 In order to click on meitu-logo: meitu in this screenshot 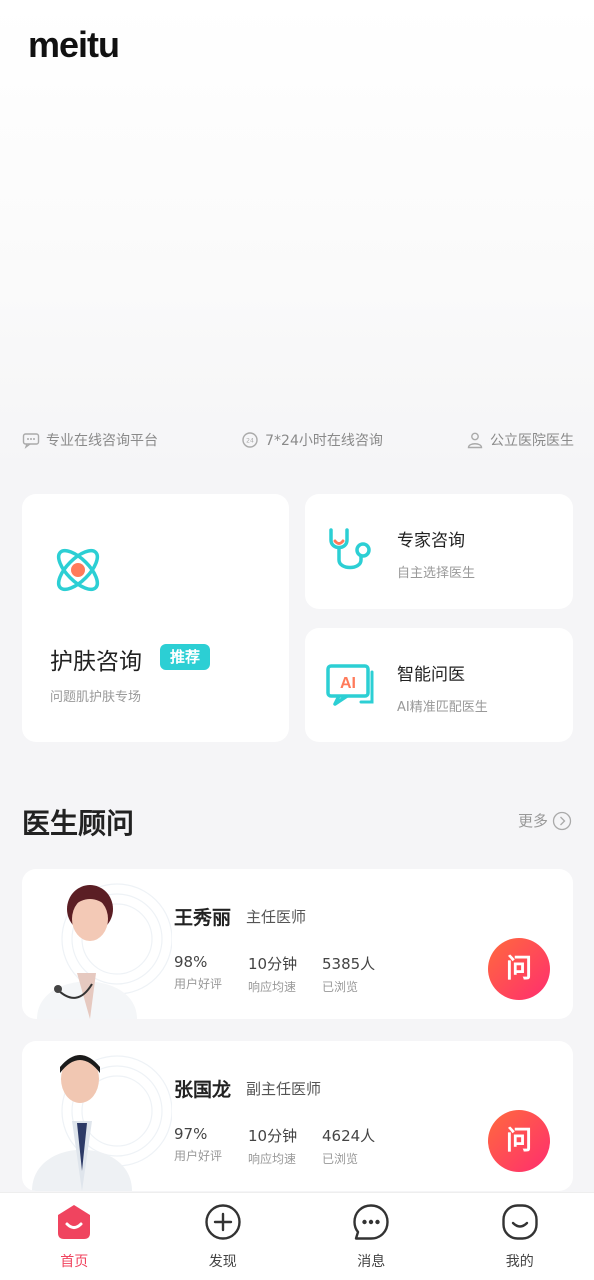, I will do `click(74, 44)`.